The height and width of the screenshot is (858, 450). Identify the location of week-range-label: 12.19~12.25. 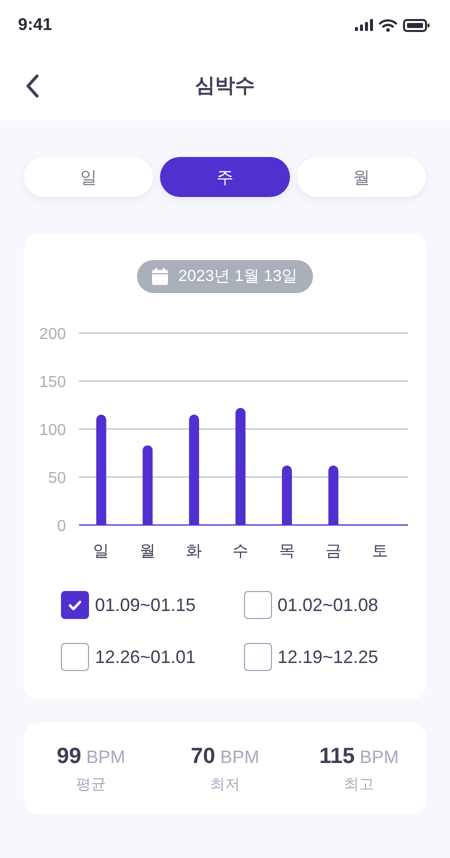
(328, 657).